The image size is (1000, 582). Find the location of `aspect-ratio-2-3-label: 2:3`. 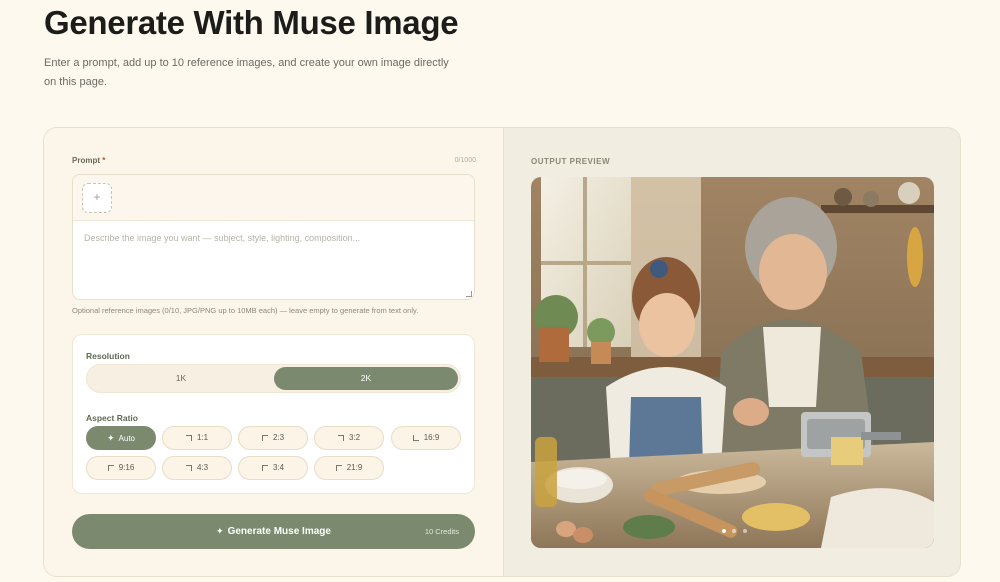

aspect-ratio-2-3-label: 2:3 is located at coordinates (278, 437).